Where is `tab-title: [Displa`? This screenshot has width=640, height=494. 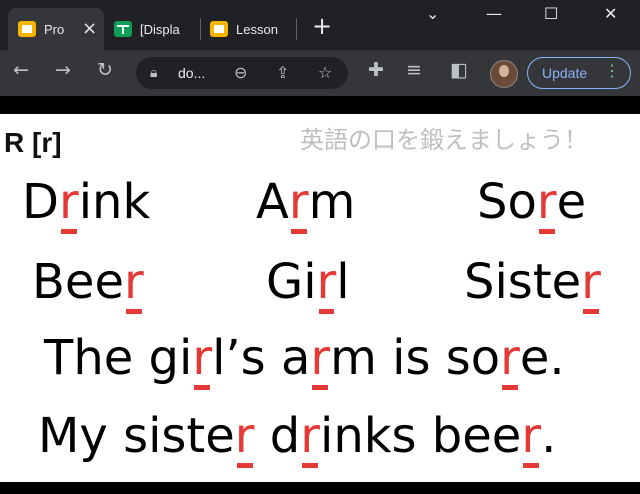 tab-title: [Displa is located at coordinates (160, 29).